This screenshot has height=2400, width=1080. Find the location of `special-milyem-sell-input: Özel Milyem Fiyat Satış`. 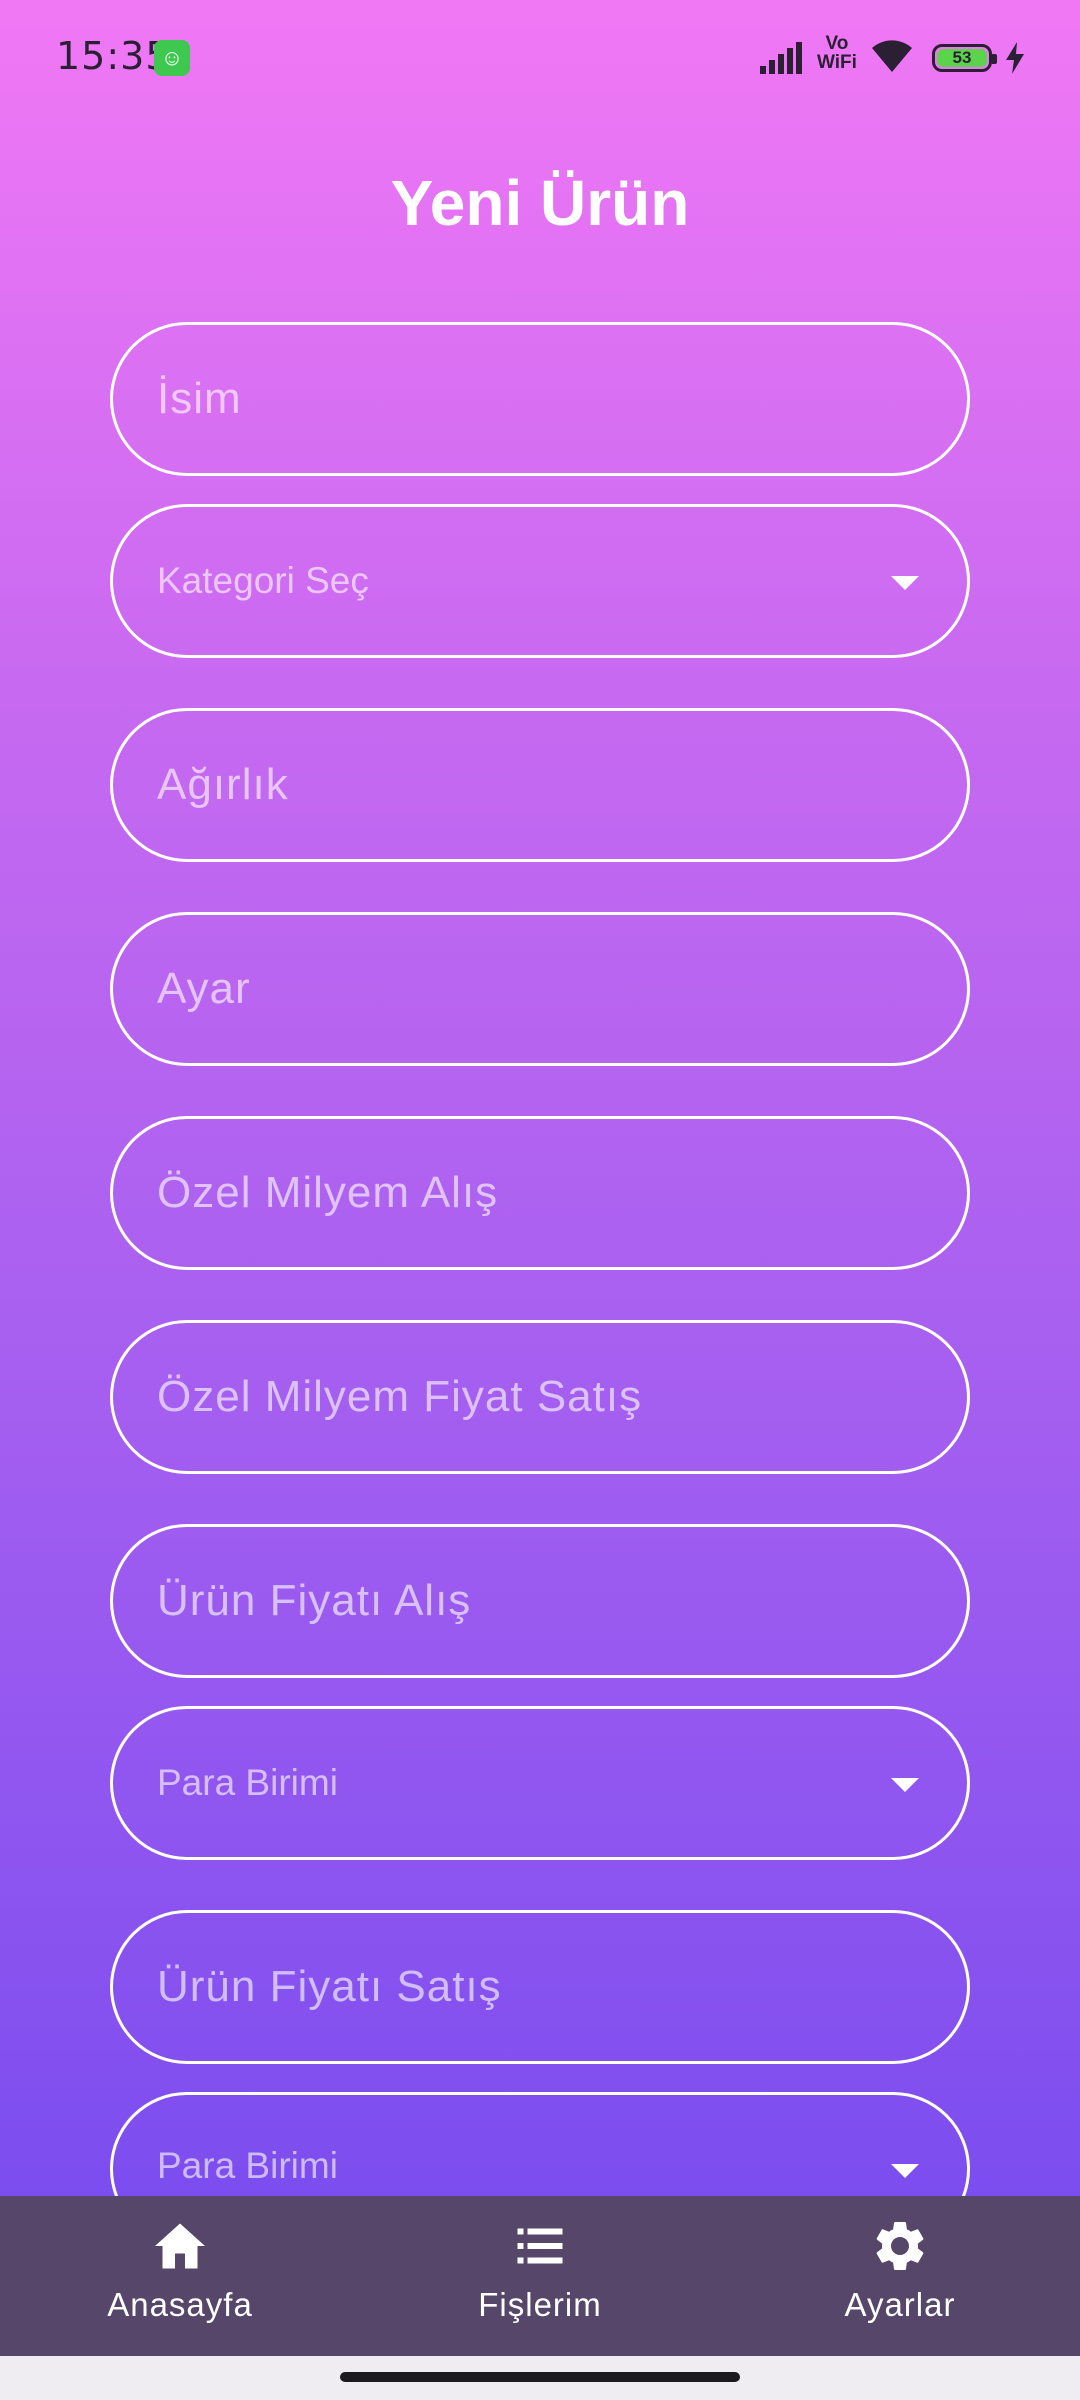

special-milyem-sell-input: Özel Milyem Fiyat Satış is located at coordinates (540, 1397).